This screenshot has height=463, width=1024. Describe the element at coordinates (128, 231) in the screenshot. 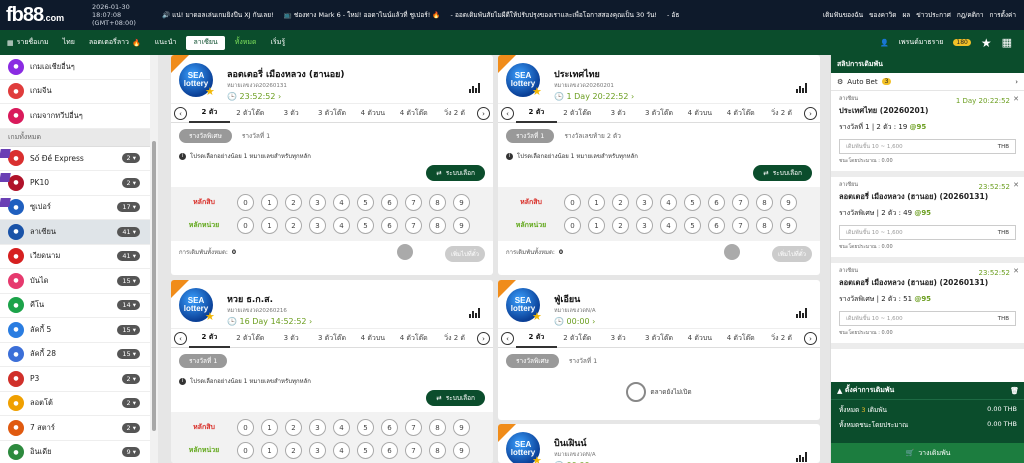

I see `sidebar-item-count: 41 ▾` at that location.